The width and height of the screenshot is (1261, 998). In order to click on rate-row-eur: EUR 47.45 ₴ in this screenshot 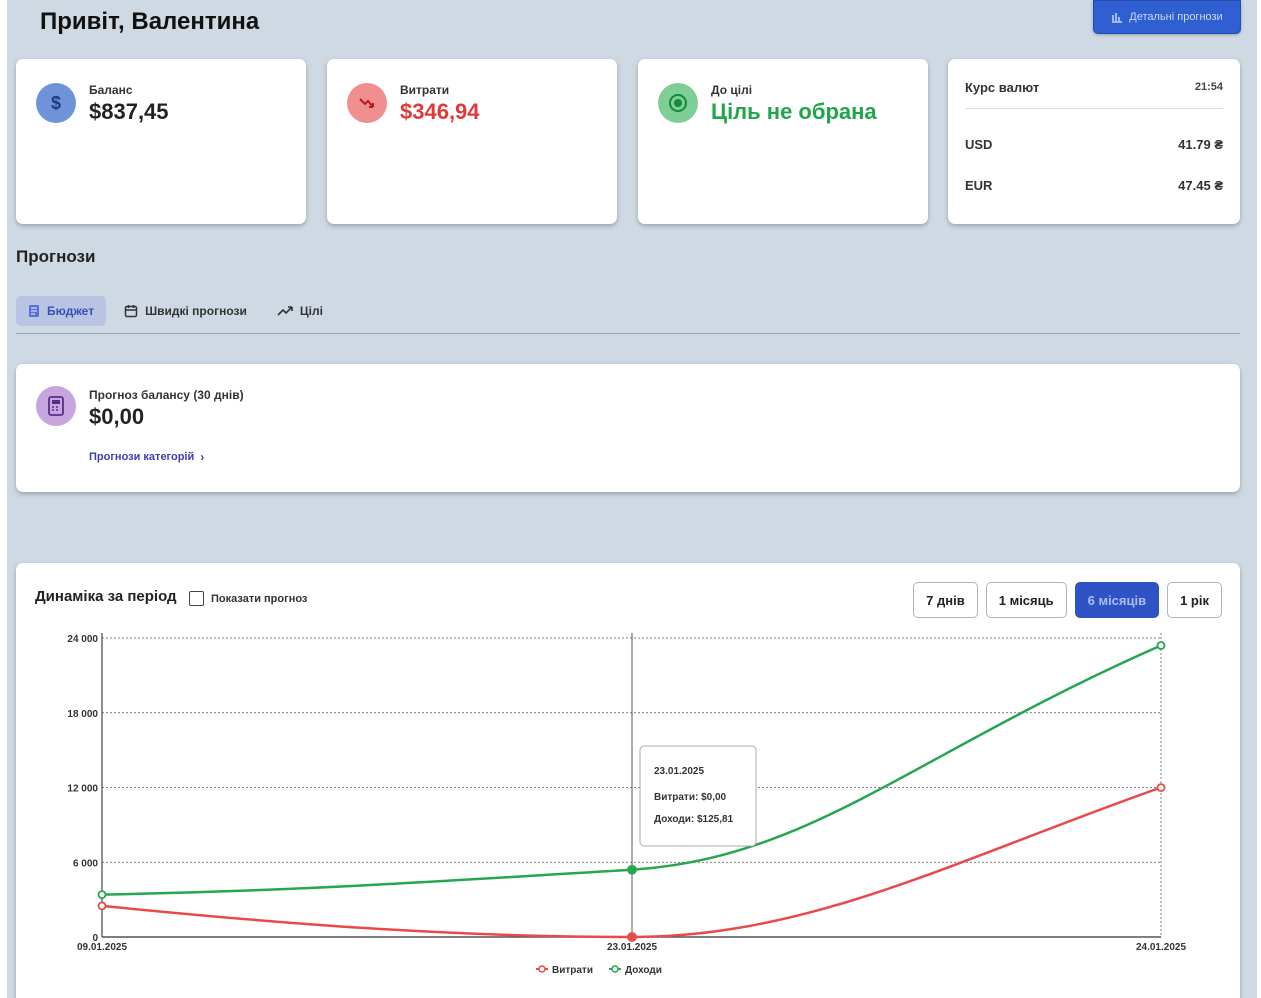, I will do `click(1094, 185)`.